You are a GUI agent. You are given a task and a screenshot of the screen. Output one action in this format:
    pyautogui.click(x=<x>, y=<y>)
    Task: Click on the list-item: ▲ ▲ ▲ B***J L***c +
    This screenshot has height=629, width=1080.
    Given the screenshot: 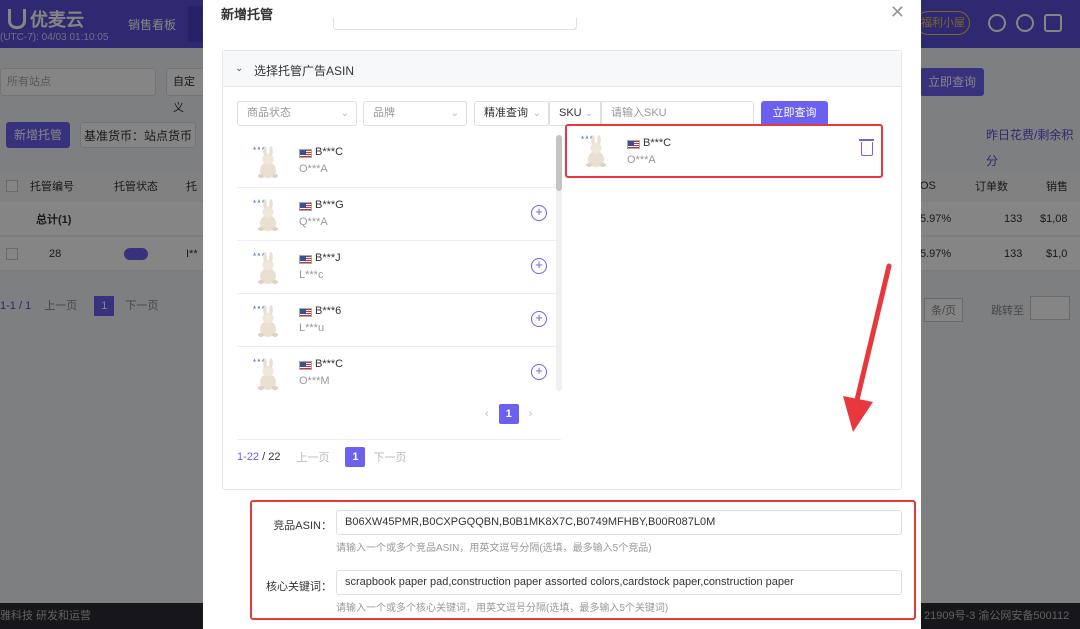 What is the action you would take?
    pyautogui.click(x=399, y=267)
    